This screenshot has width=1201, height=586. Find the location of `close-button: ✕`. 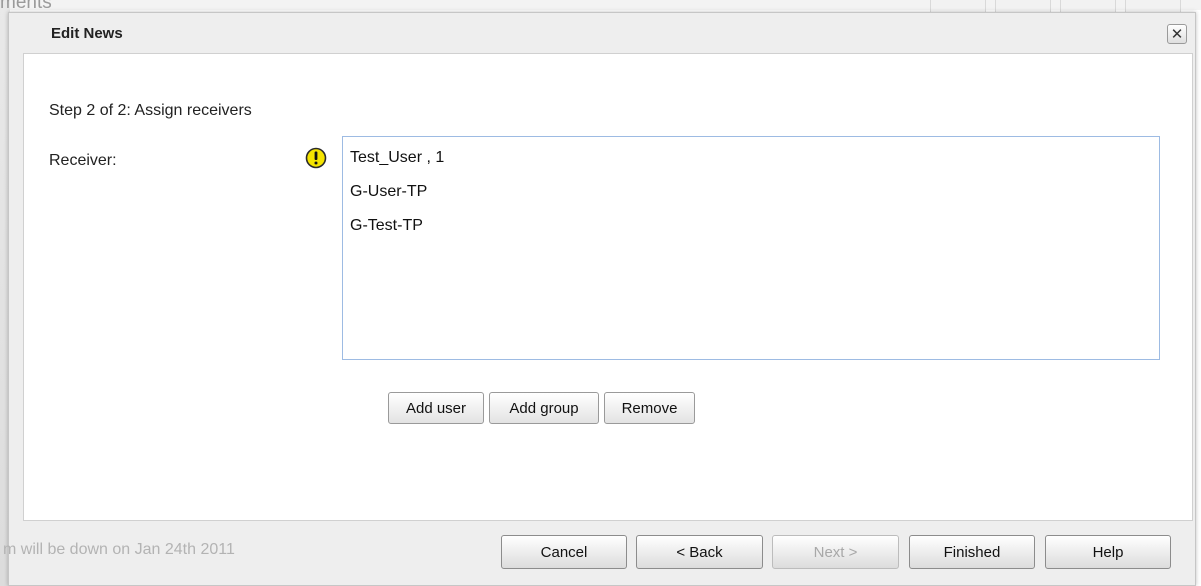

close-button: ✕ is located at coordinates (1177, 34).